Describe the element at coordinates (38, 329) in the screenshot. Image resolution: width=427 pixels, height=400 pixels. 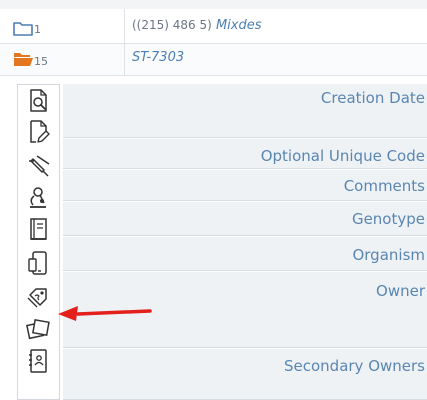
I see `photos-icon` at that location.